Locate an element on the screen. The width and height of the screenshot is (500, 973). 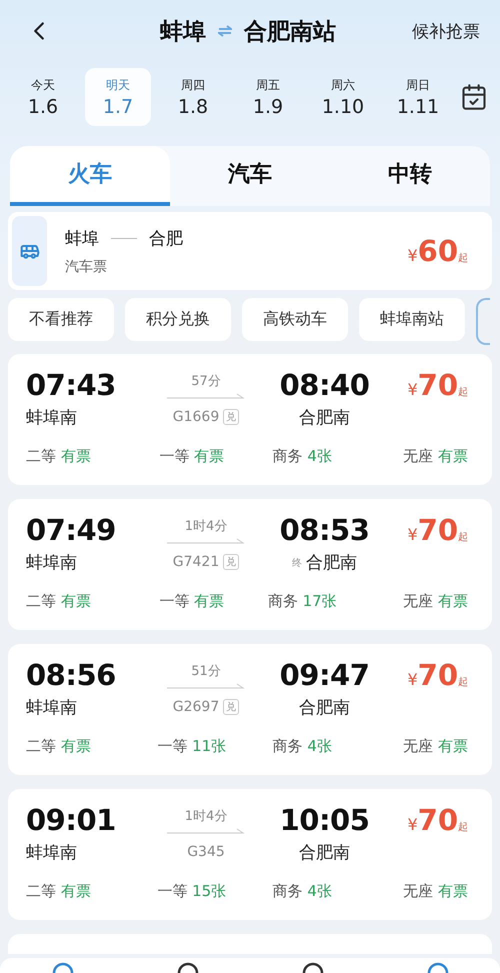
date-tab: 明天 1.7 is located at coordinates (118, 97).